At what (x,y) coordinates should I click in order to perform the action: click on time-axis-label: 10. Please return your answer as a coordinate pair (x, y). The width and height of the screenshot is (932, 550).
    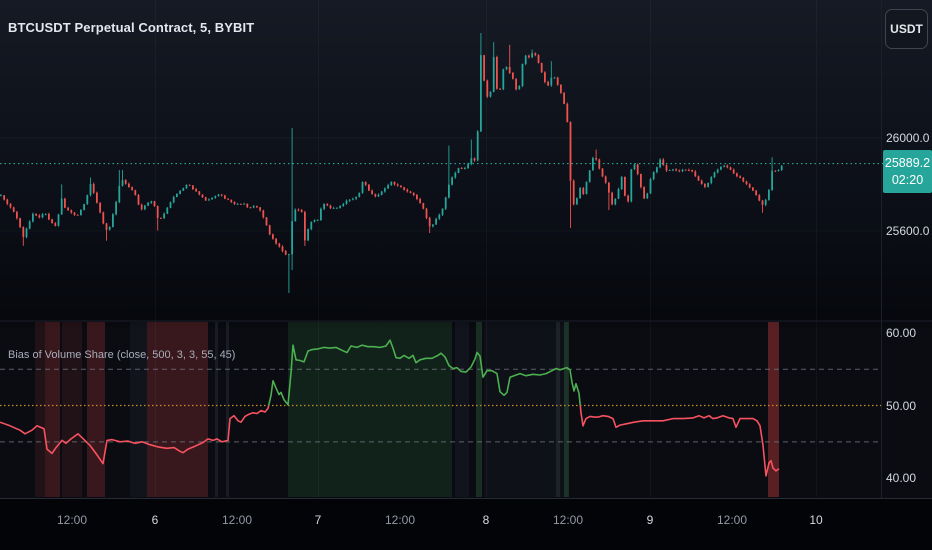
    Looking at the image, I should click on (816, 520).